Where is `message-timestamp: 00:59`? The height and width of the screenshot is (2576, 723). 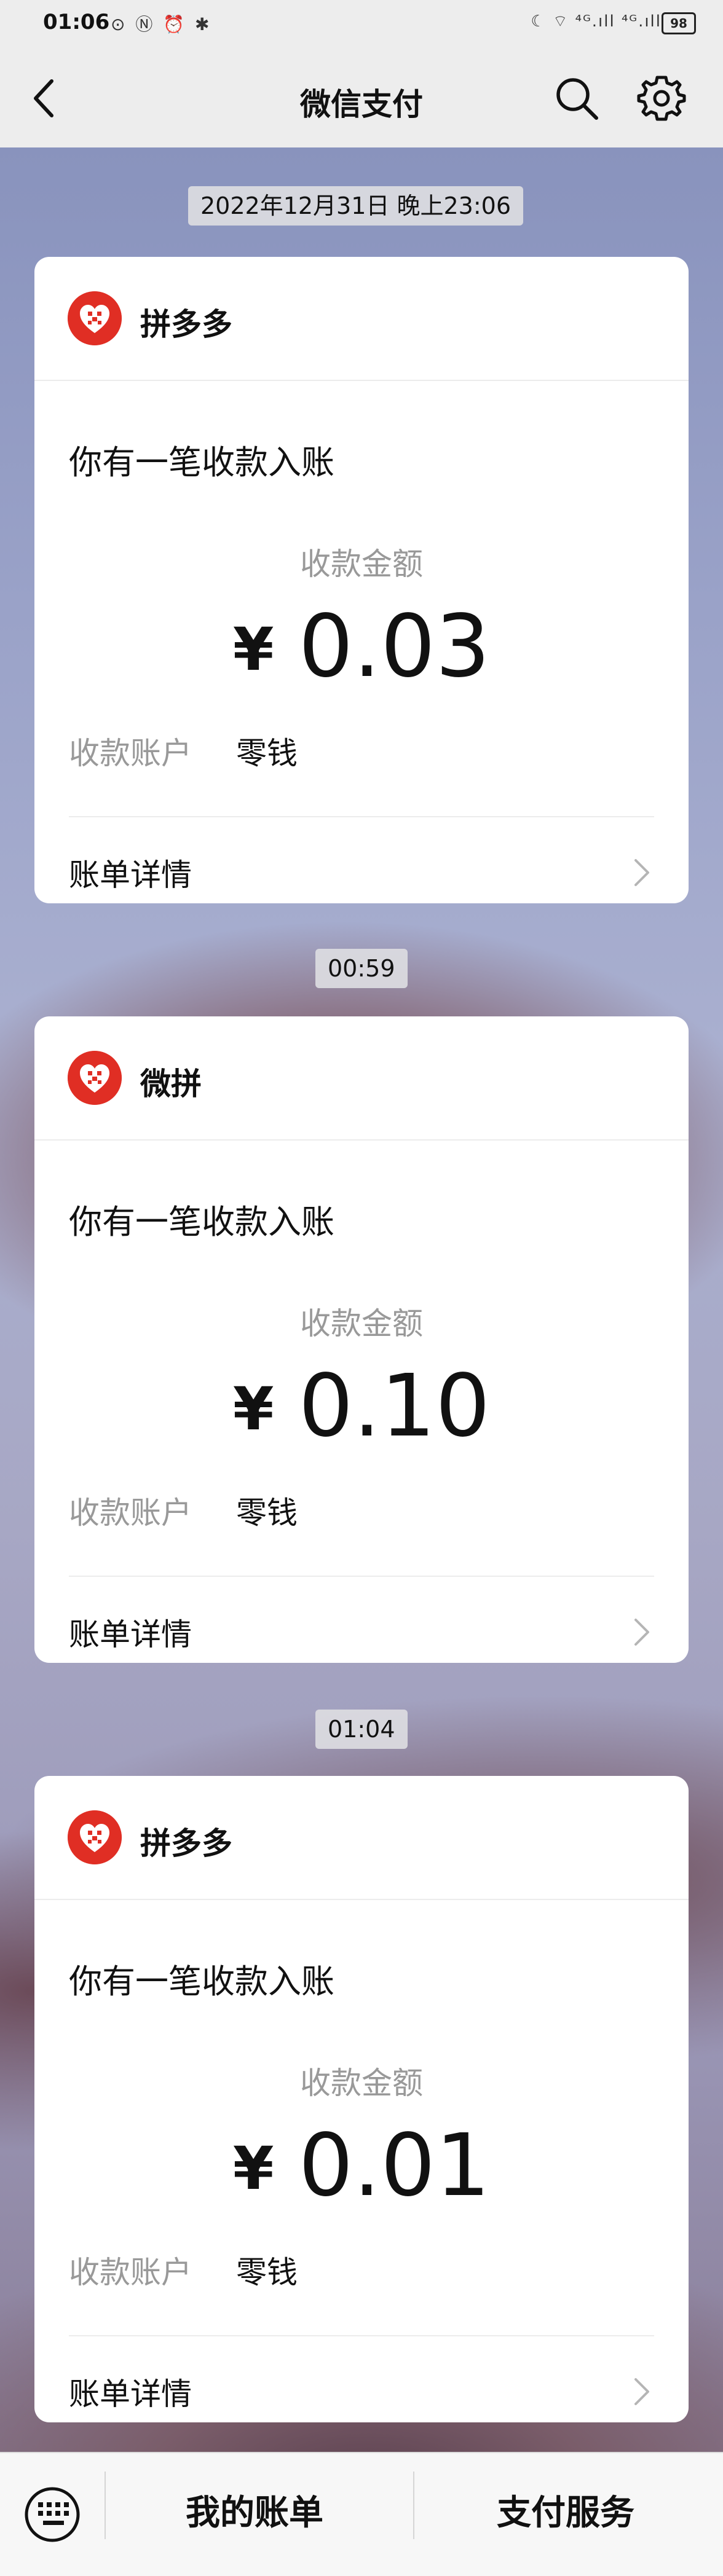
message-timestamp: 00:59 is located at coordinates (361, 968).